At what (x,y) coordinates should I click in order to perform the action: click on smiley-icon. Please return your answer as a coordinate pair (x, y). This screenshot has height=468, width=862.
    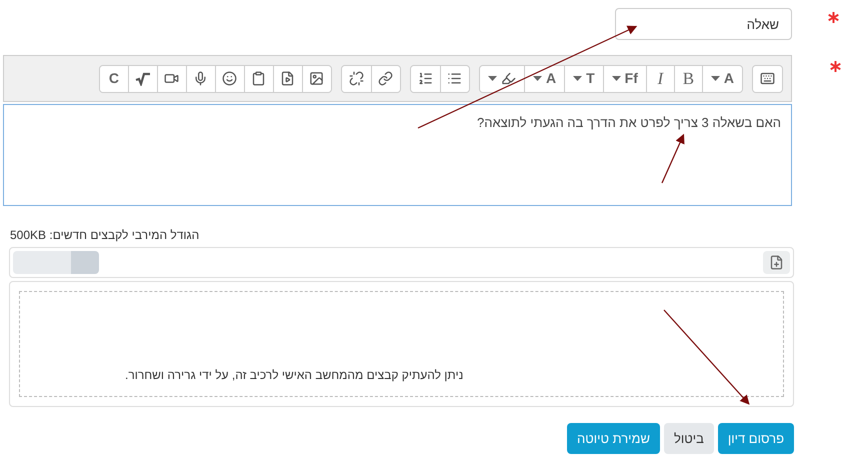
    Looking at the image, I should click on (230, 78).